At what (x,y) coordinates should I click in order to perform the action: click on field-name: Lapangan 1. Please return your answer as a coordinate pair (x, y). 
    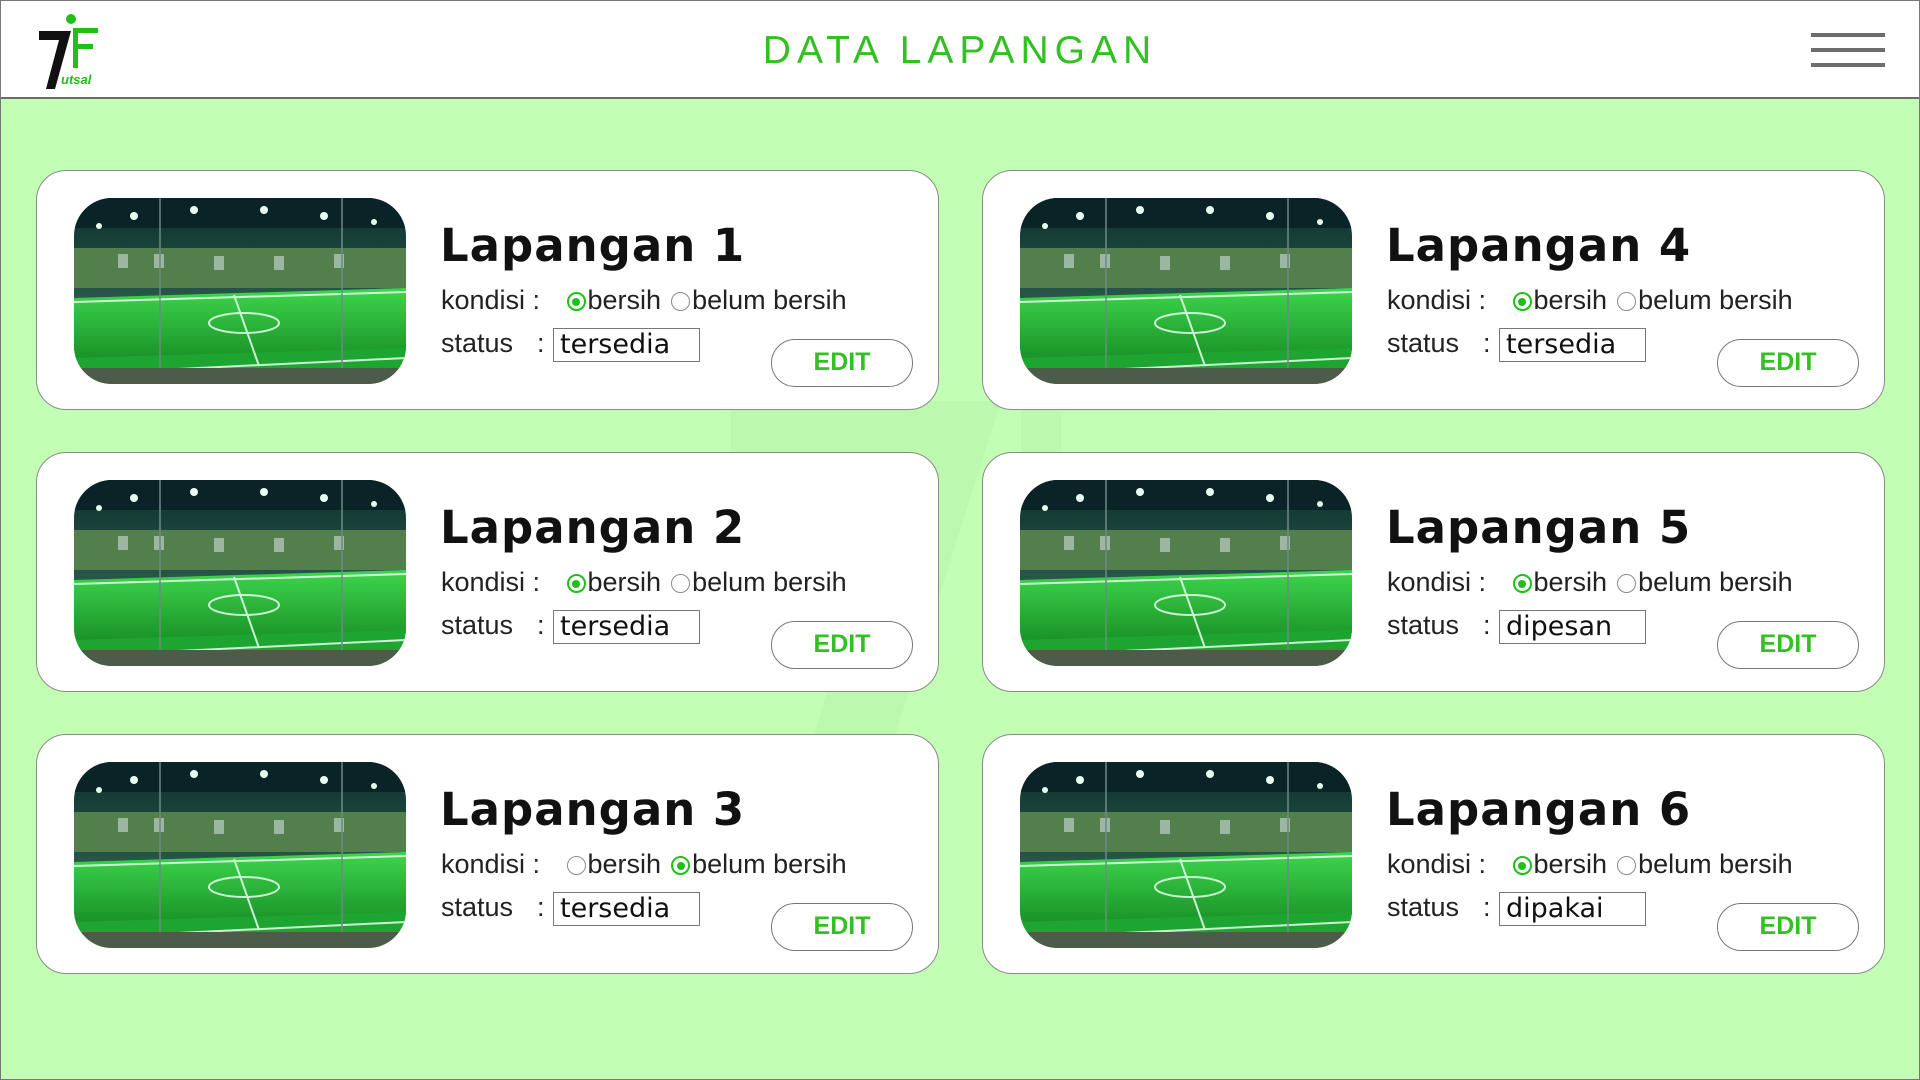
    Looking at the image, I should click on (593, 245).